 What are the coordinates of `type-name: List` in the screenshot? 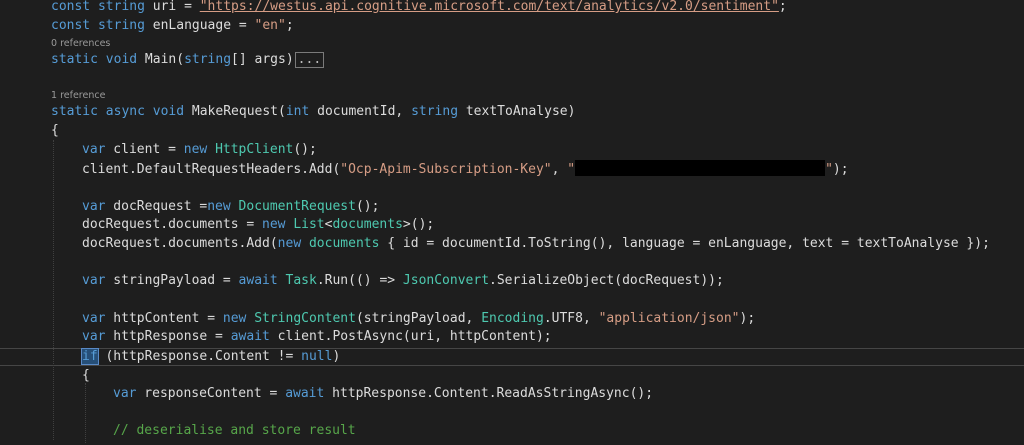 It's located at (309, 224).